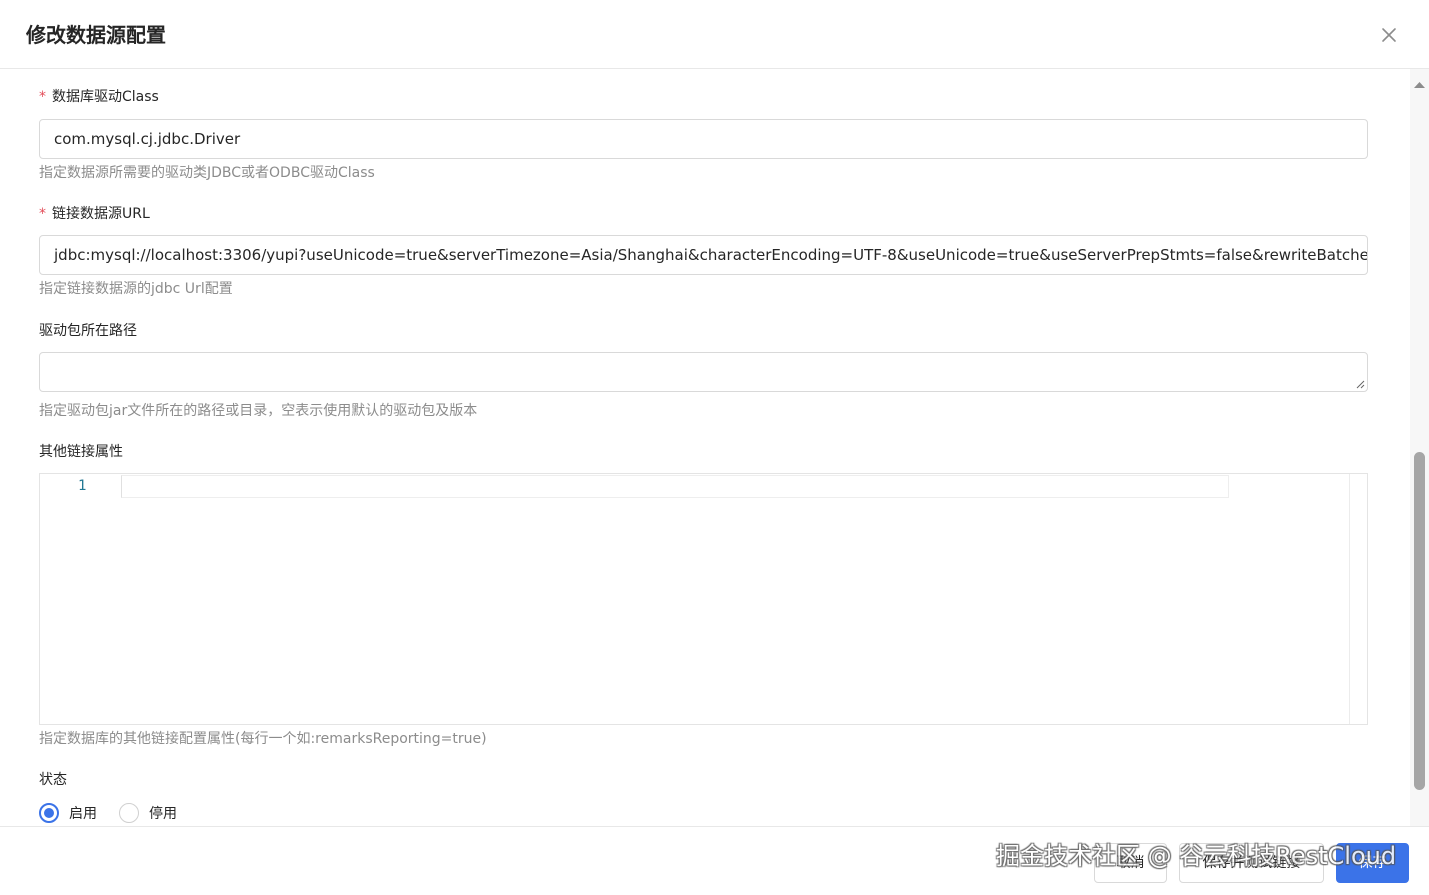 This screenshot has width=1429, height=895. Describe the element at coordinates (1251, 863) in the screenshot. I see `save-and-test-button: 保存并测试链接` at that location.